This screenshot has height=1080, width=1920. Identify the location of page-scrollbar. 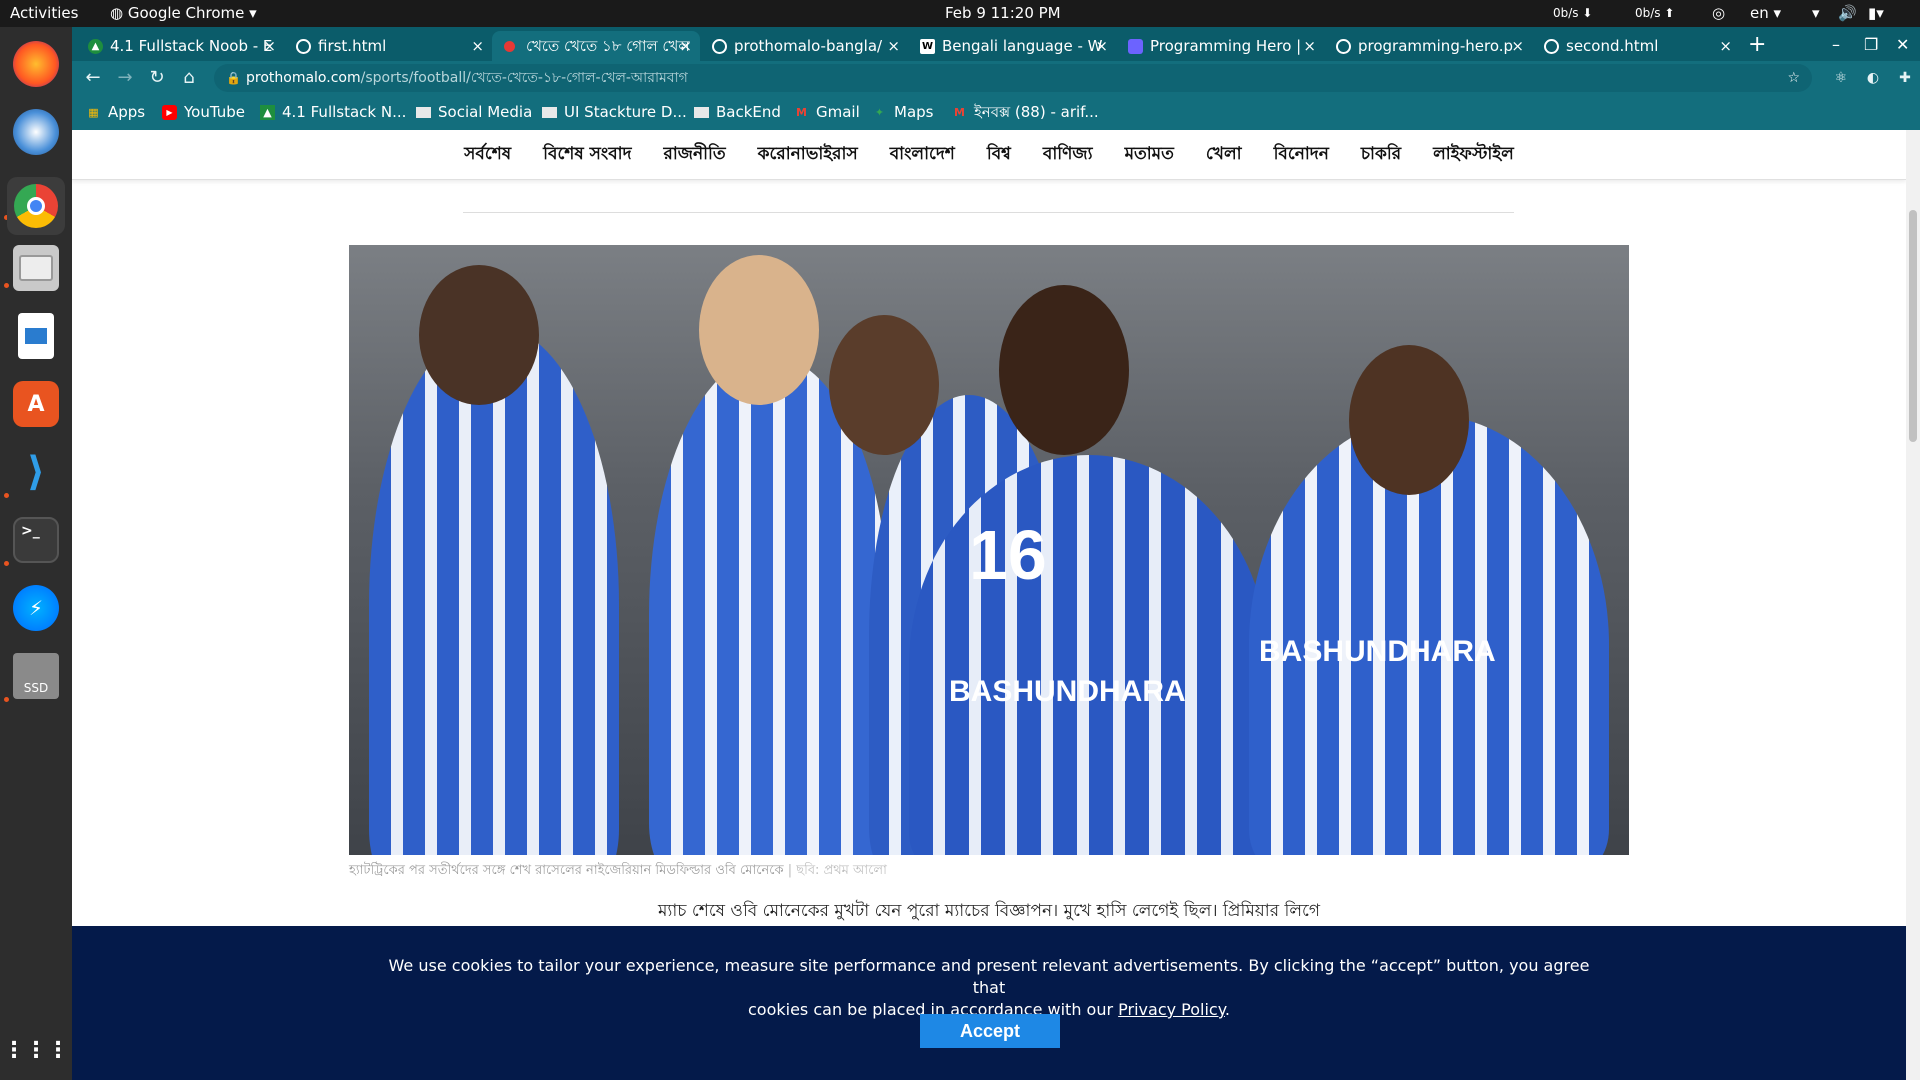
(1913, 605).